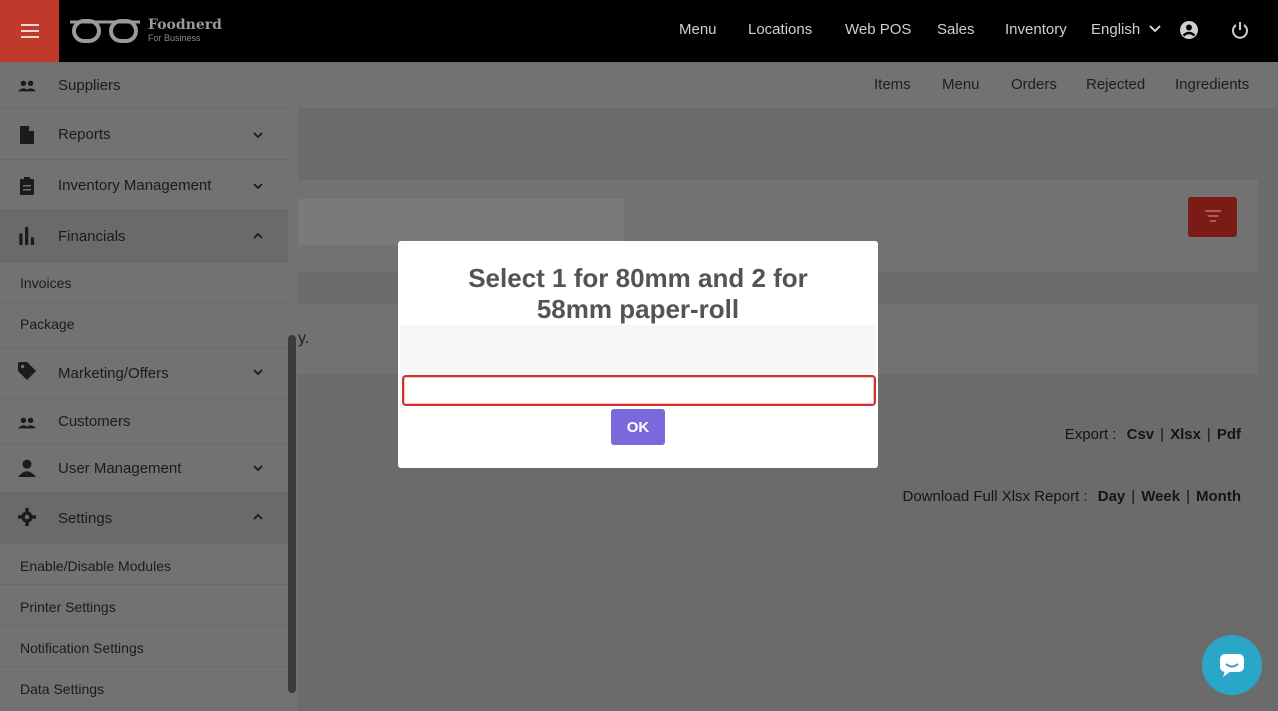 The height and width of the screenshot is (711, 1278). Describe the element at coordinates (46, 283) in the screenshot. I see `sidebar-subitem-label: Invoices` at that location.